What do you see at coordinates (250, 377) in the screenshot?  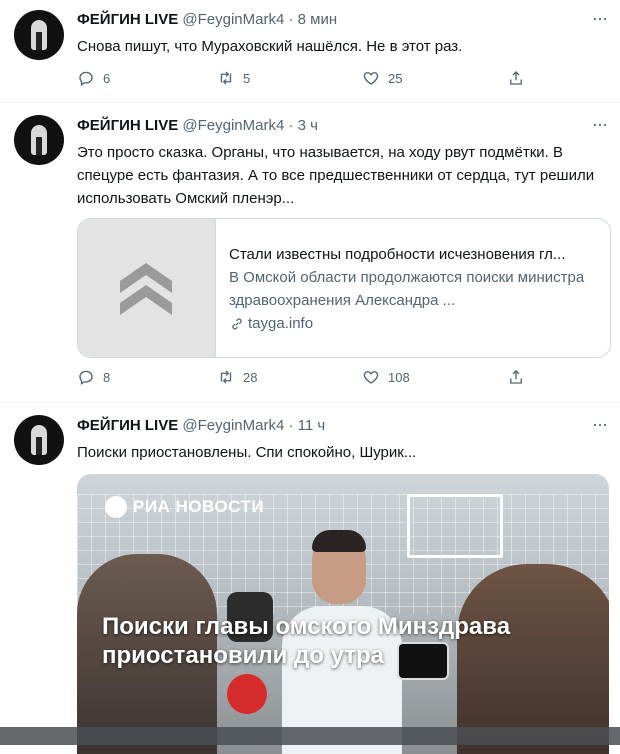 I see `retweet-count: 28` at bounding box center [250, 377].